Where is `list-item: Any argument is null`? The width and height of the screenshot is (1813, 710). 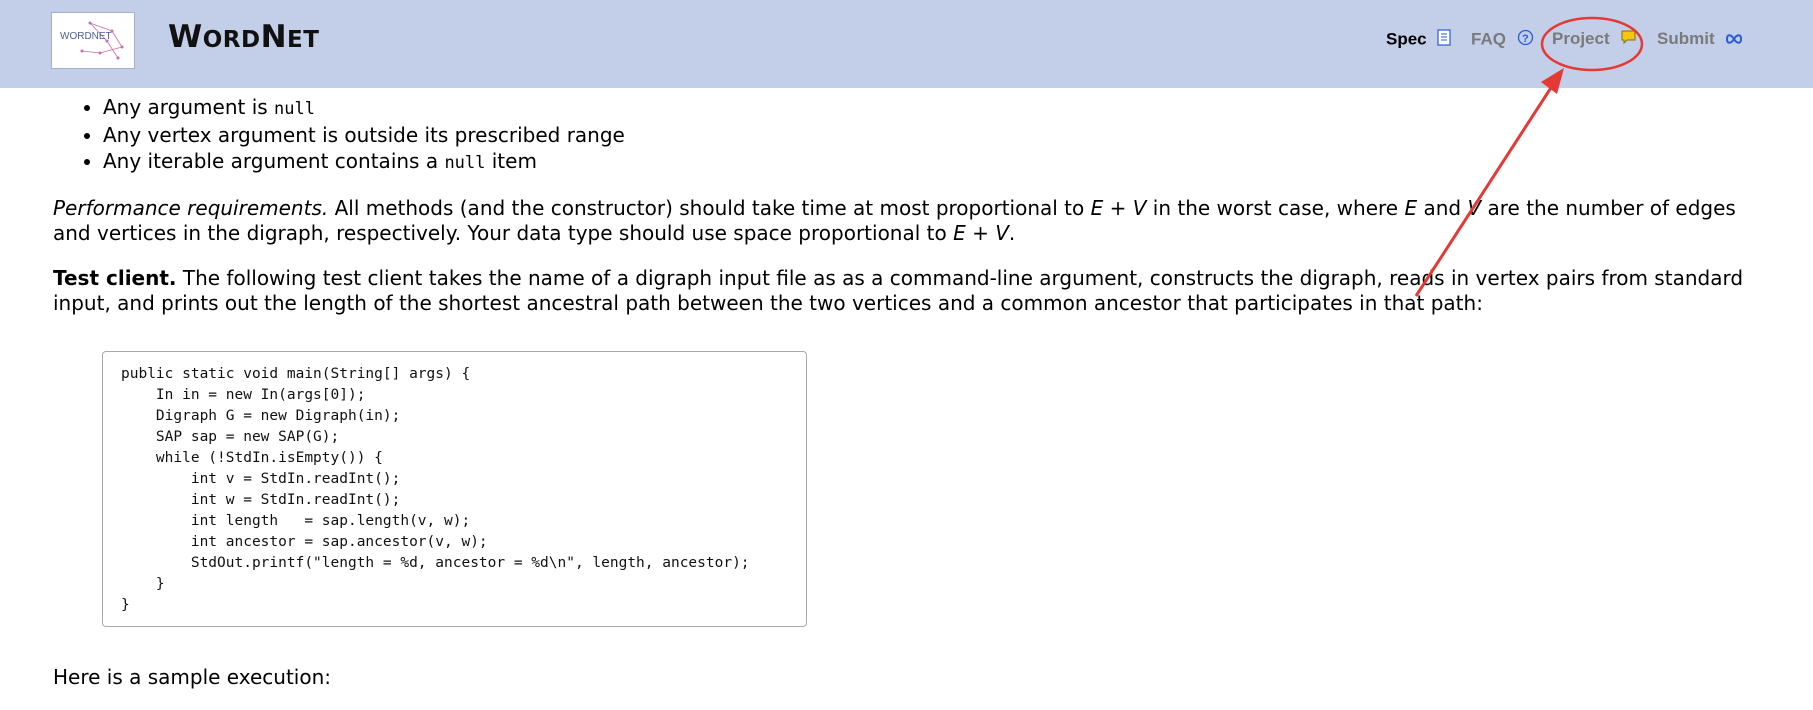 list-item: Any argument is null is located at coordinates (938, 108).